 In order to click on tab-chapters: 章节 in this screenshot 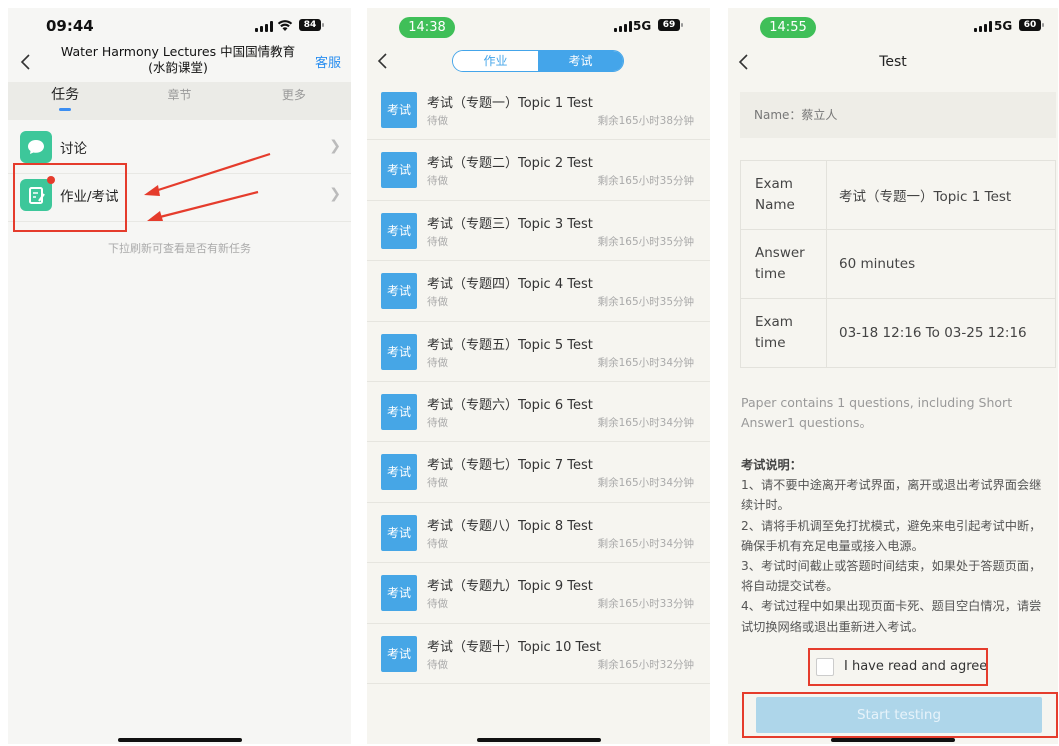, I will do `click(179, 101)`.